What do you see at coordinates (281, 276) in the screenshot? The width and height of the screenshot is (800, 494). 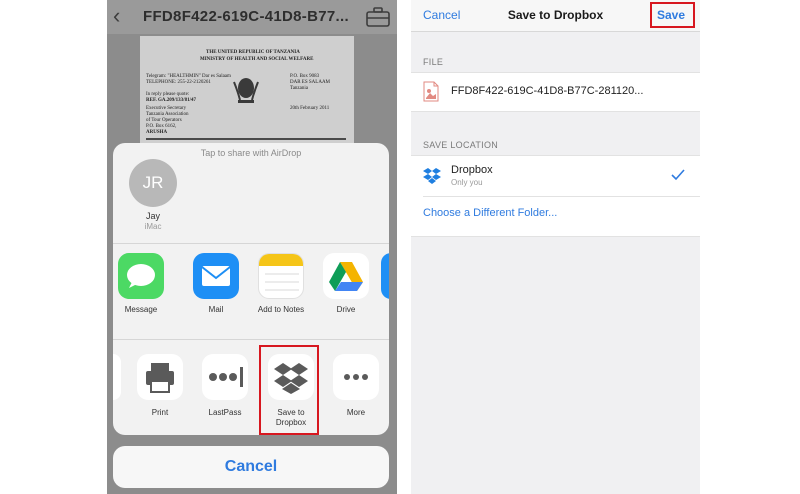 I see `notes-icon` at bounding box center [281, 276].